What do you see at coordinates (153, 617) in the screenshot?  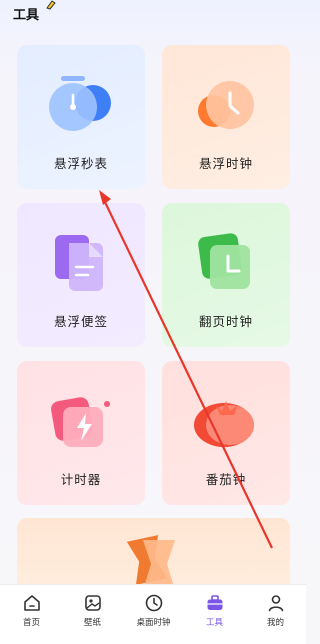 I see `tab-desktop-clock: 桌面时钟` at bounding box center [153, 617].